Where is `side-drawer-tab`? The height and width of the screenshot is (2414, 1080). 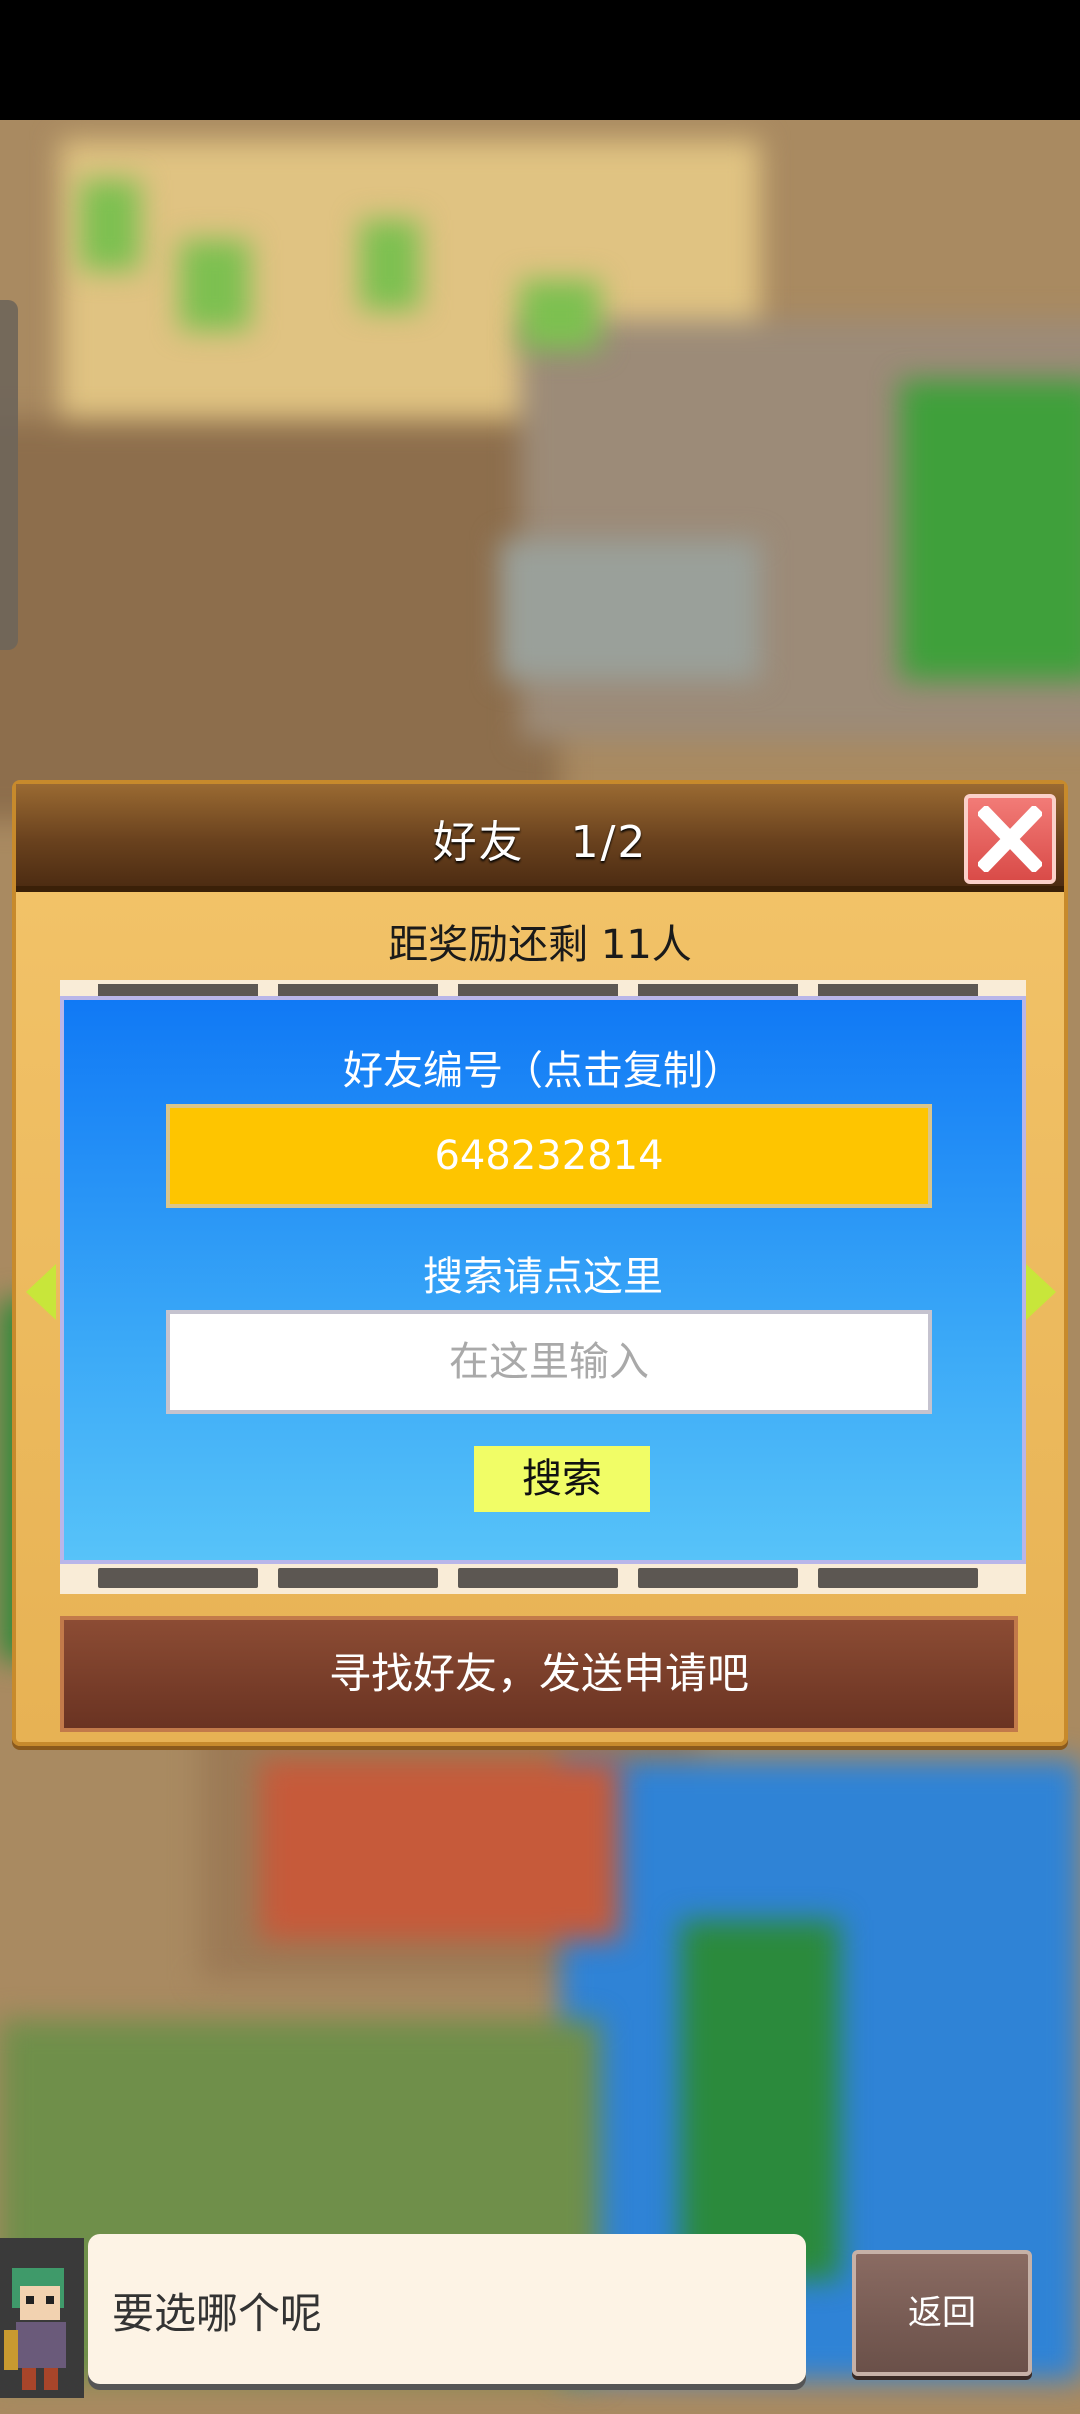
side-drawer-tab is located at coordinates (9, 475).